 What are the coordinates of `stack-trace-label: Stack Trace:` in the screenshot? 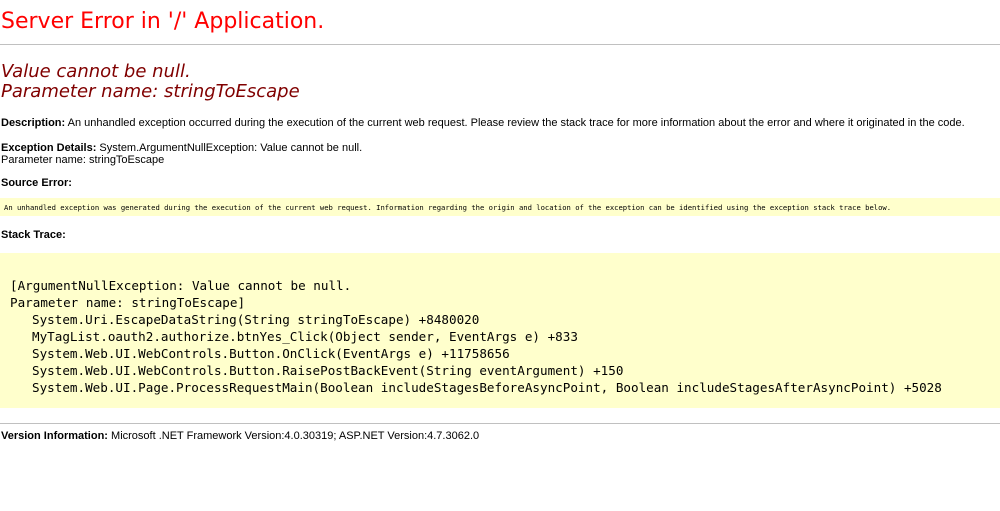 It's located at (33, 235).